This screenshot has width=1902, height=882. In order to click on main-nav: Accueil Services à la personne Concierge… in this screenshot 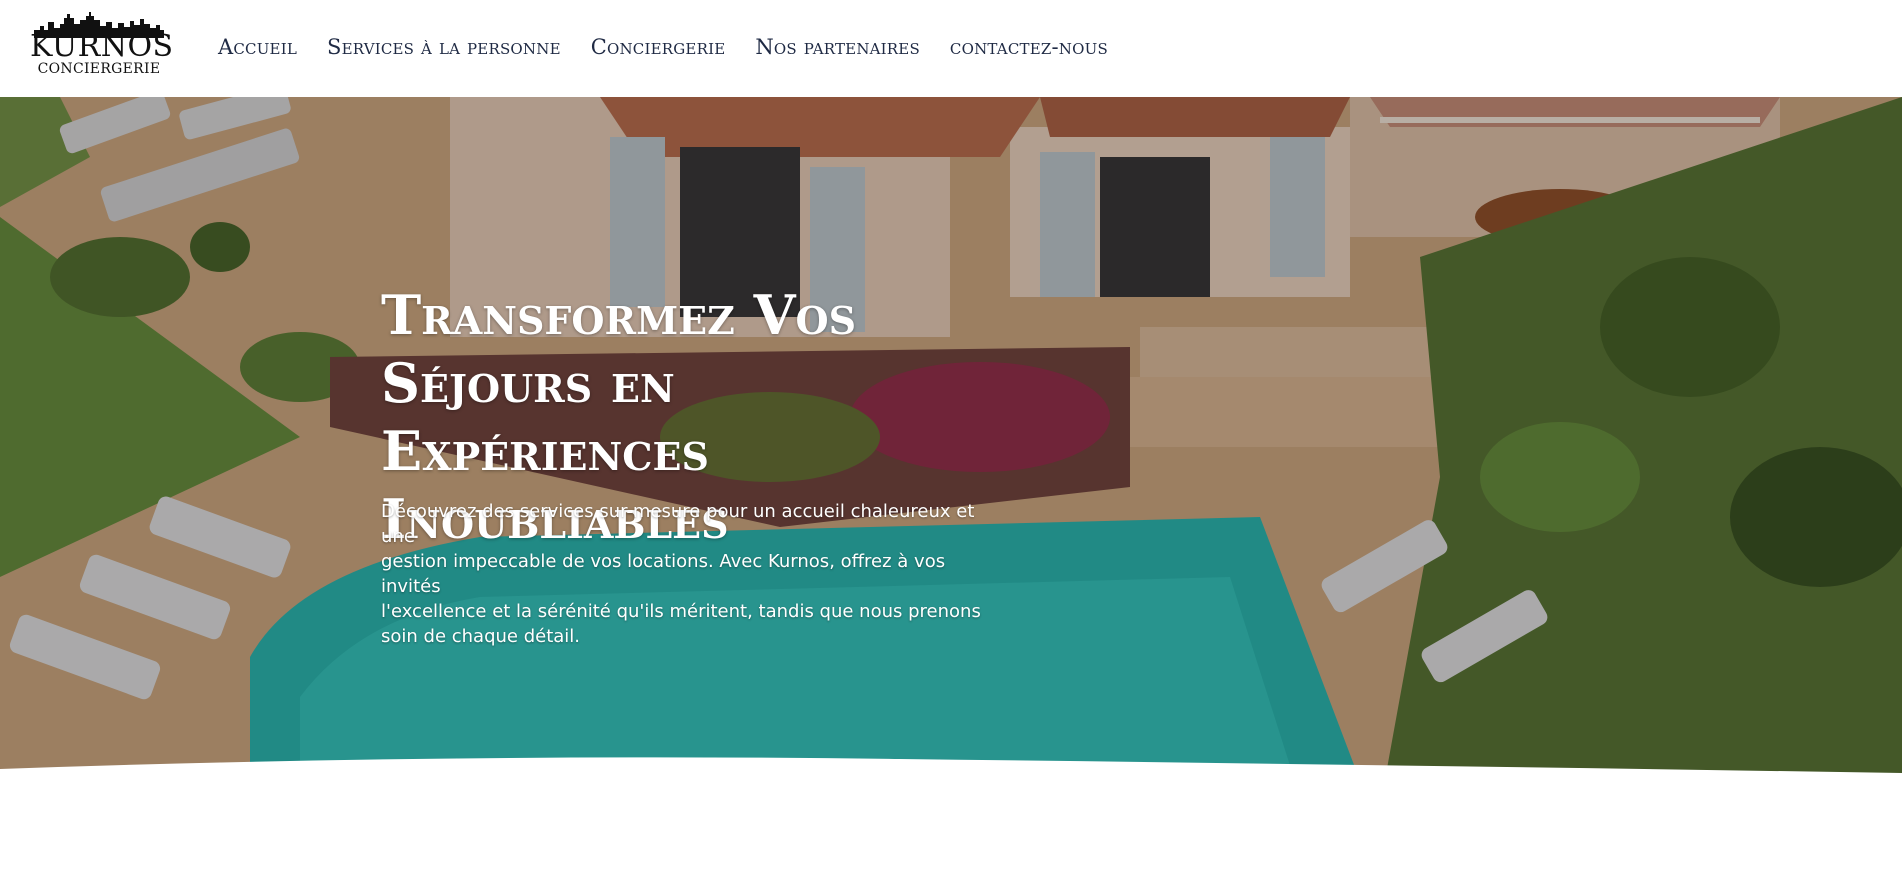, I will do `click(678, 47)`.